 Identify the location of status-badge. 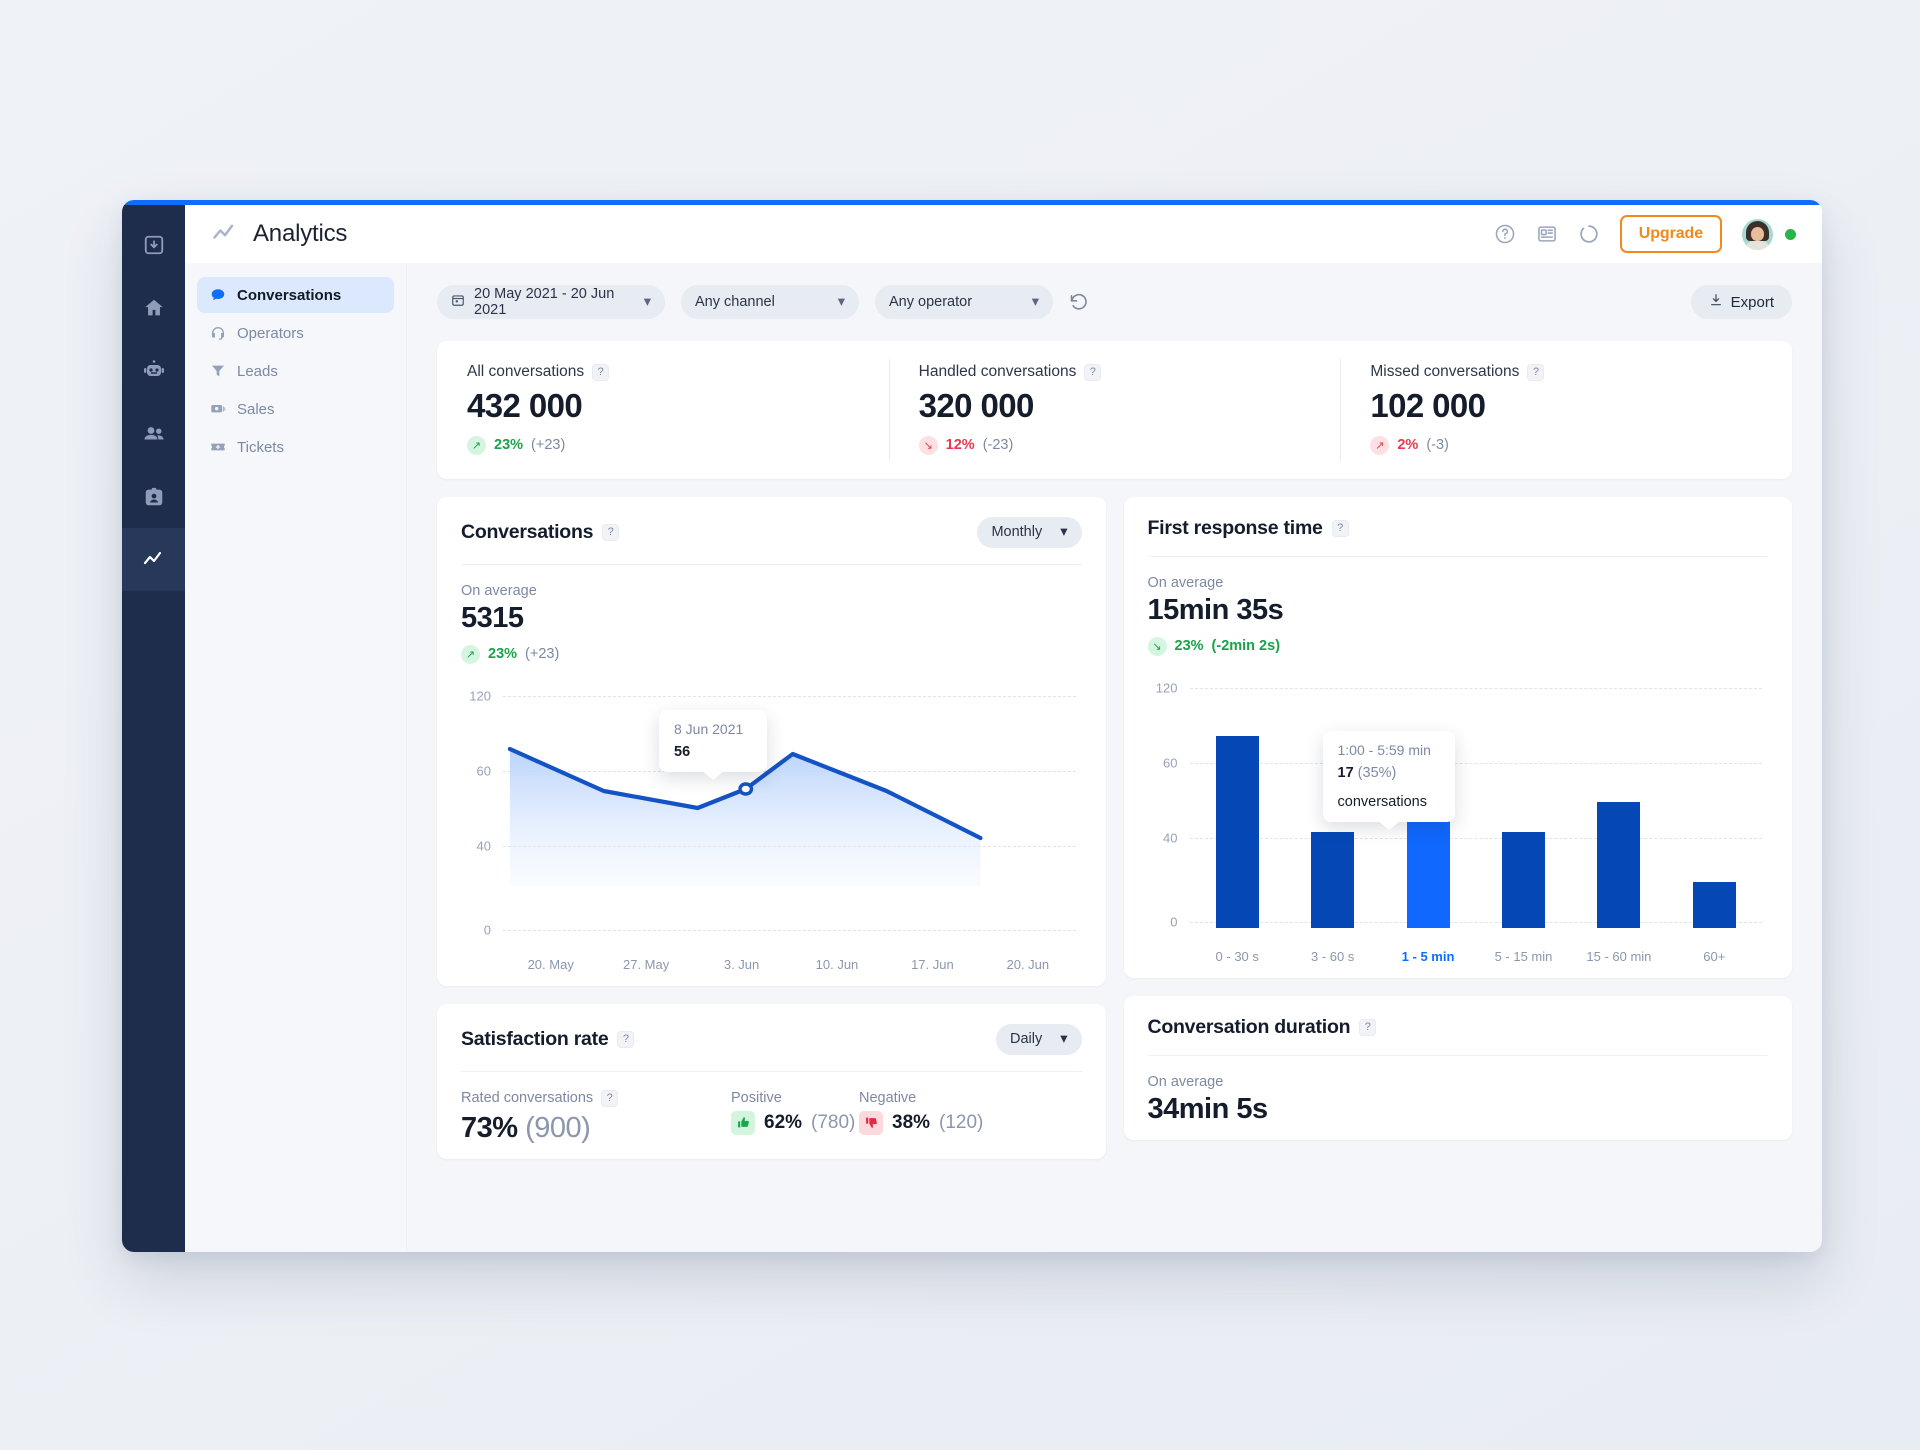
(1790, 234).